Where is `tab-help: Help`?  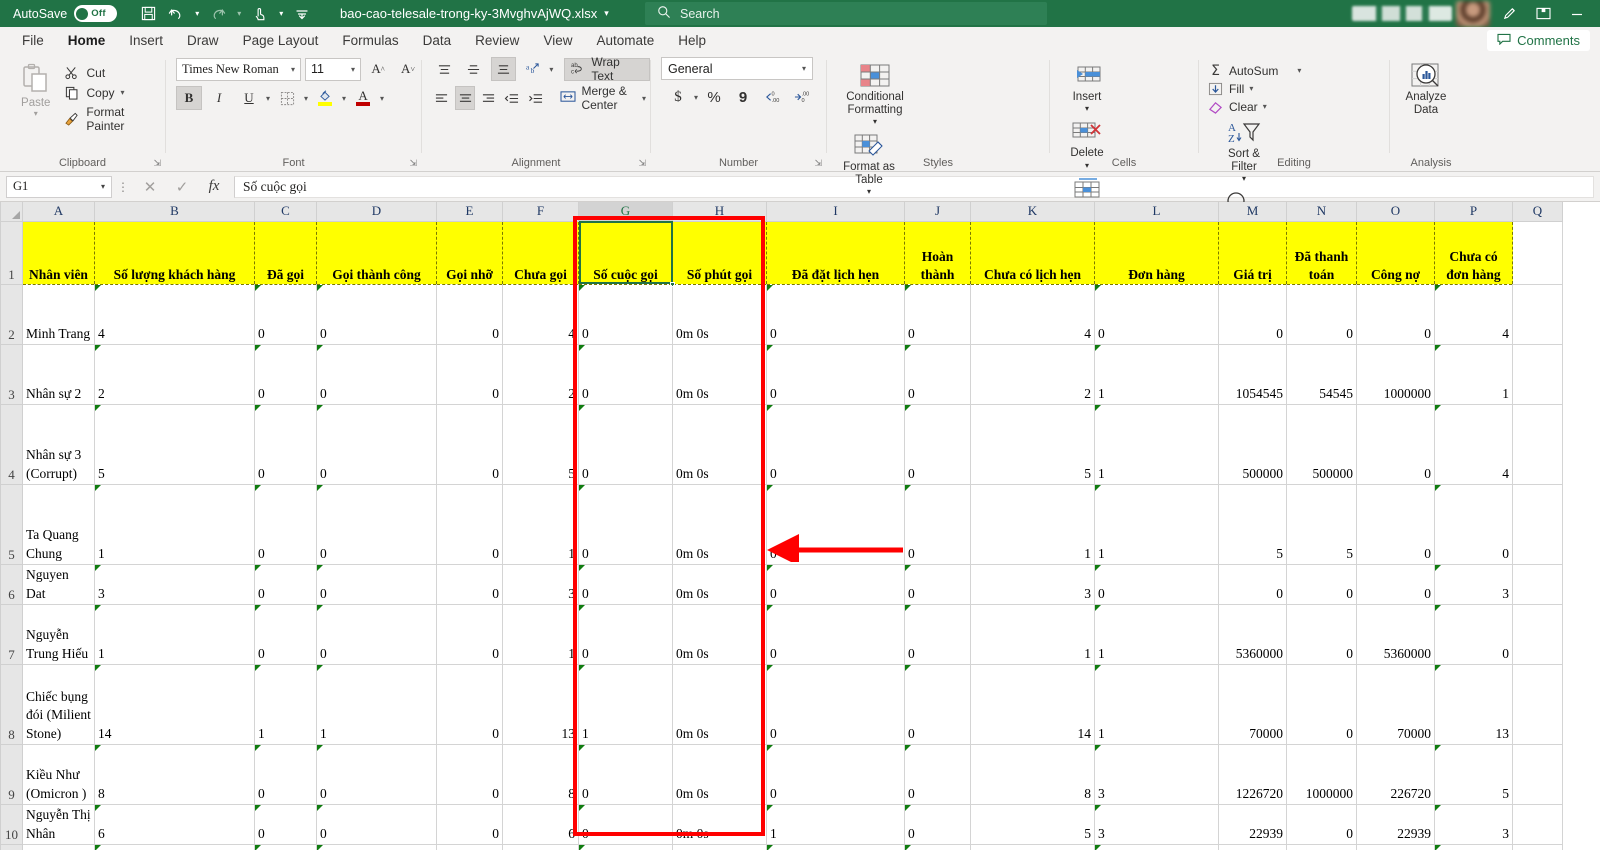
tab-help: Help is located at coordinates (692, 40).